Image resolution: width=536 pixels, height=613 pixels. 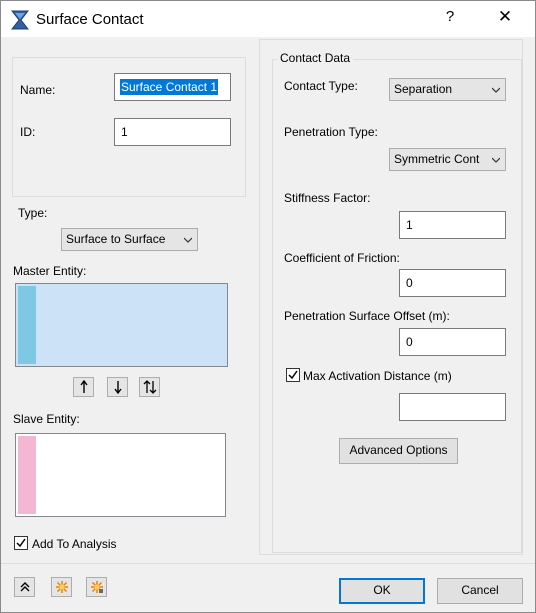 What do you see at coordinates (450, 19) in the screenshot?
I see `help-button: ?` at bounding box center [450, 19].